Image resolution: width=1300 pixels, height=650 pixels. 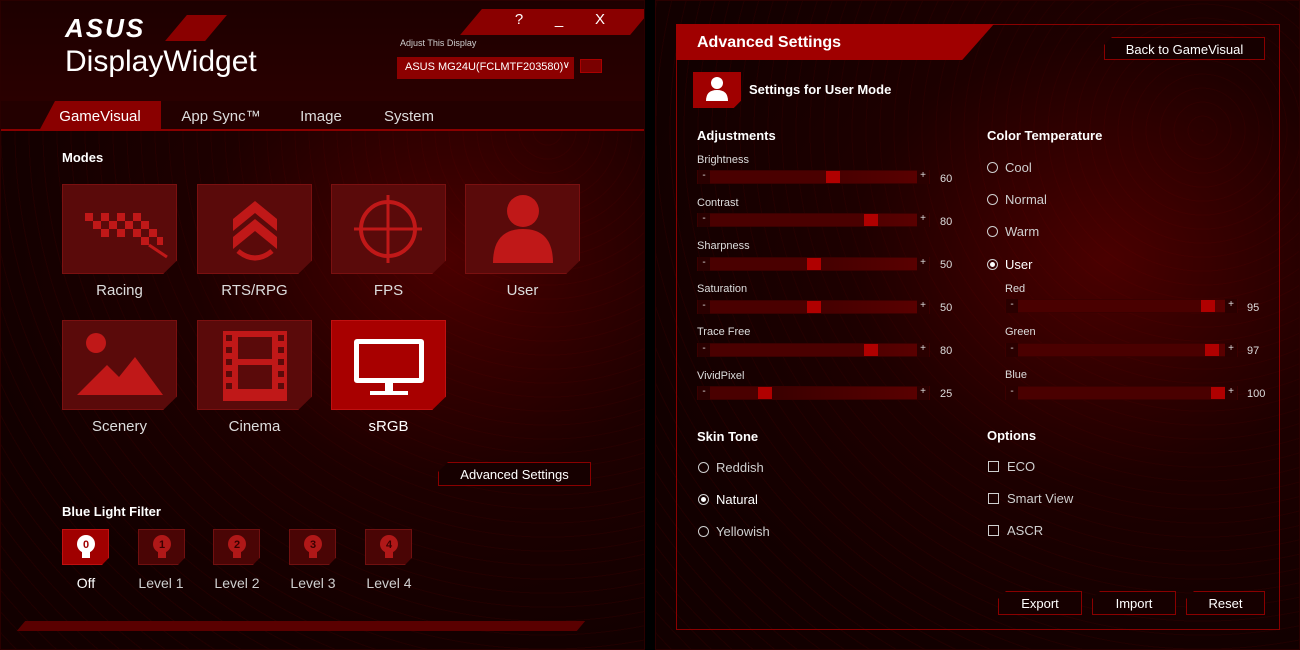 What do you see at coordinates (1225, 603) in the screenshot?
I see `reset-button: Reset` at bounding box center [1225, 603].